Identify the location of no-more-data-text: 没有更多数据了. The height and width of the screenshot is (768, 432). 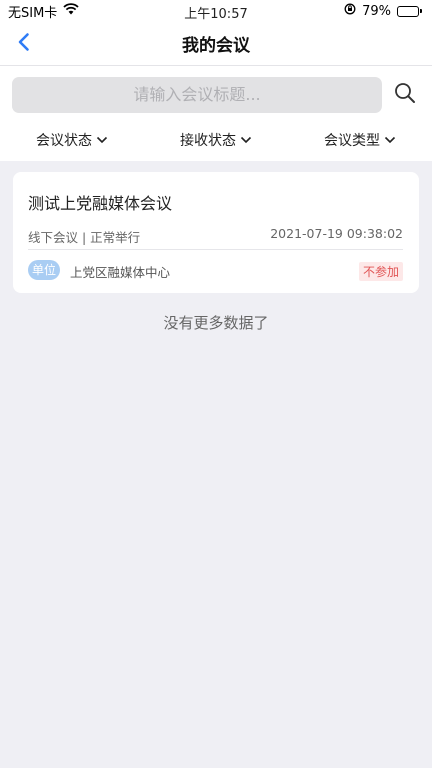
(216, 323).